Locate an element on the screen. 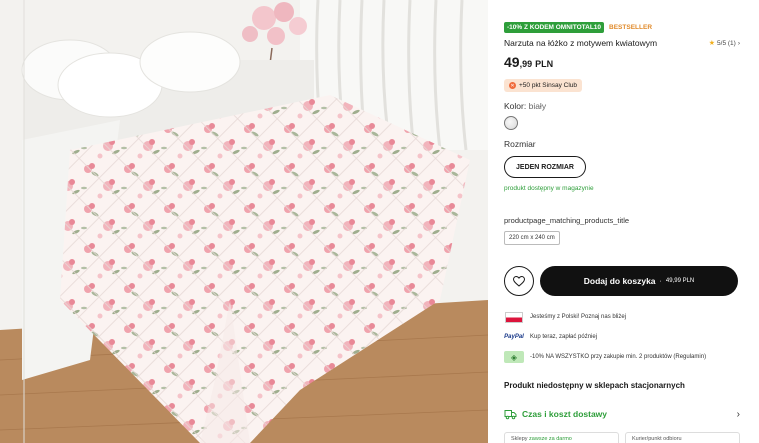 The height and width of the screenshot is (443, 759). product-price: 49 ,99 PLN is located at coordinates (528, 62).